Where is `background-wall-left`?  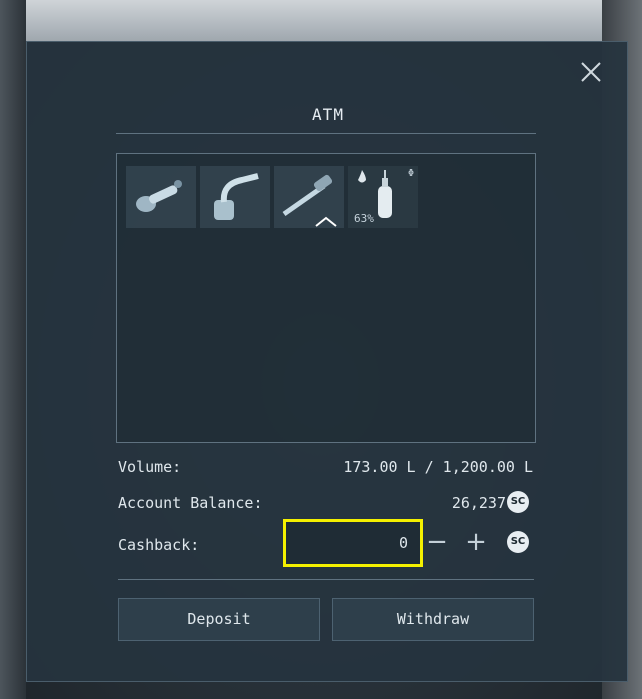
background-wall-left is located at coordinates (13, 349).